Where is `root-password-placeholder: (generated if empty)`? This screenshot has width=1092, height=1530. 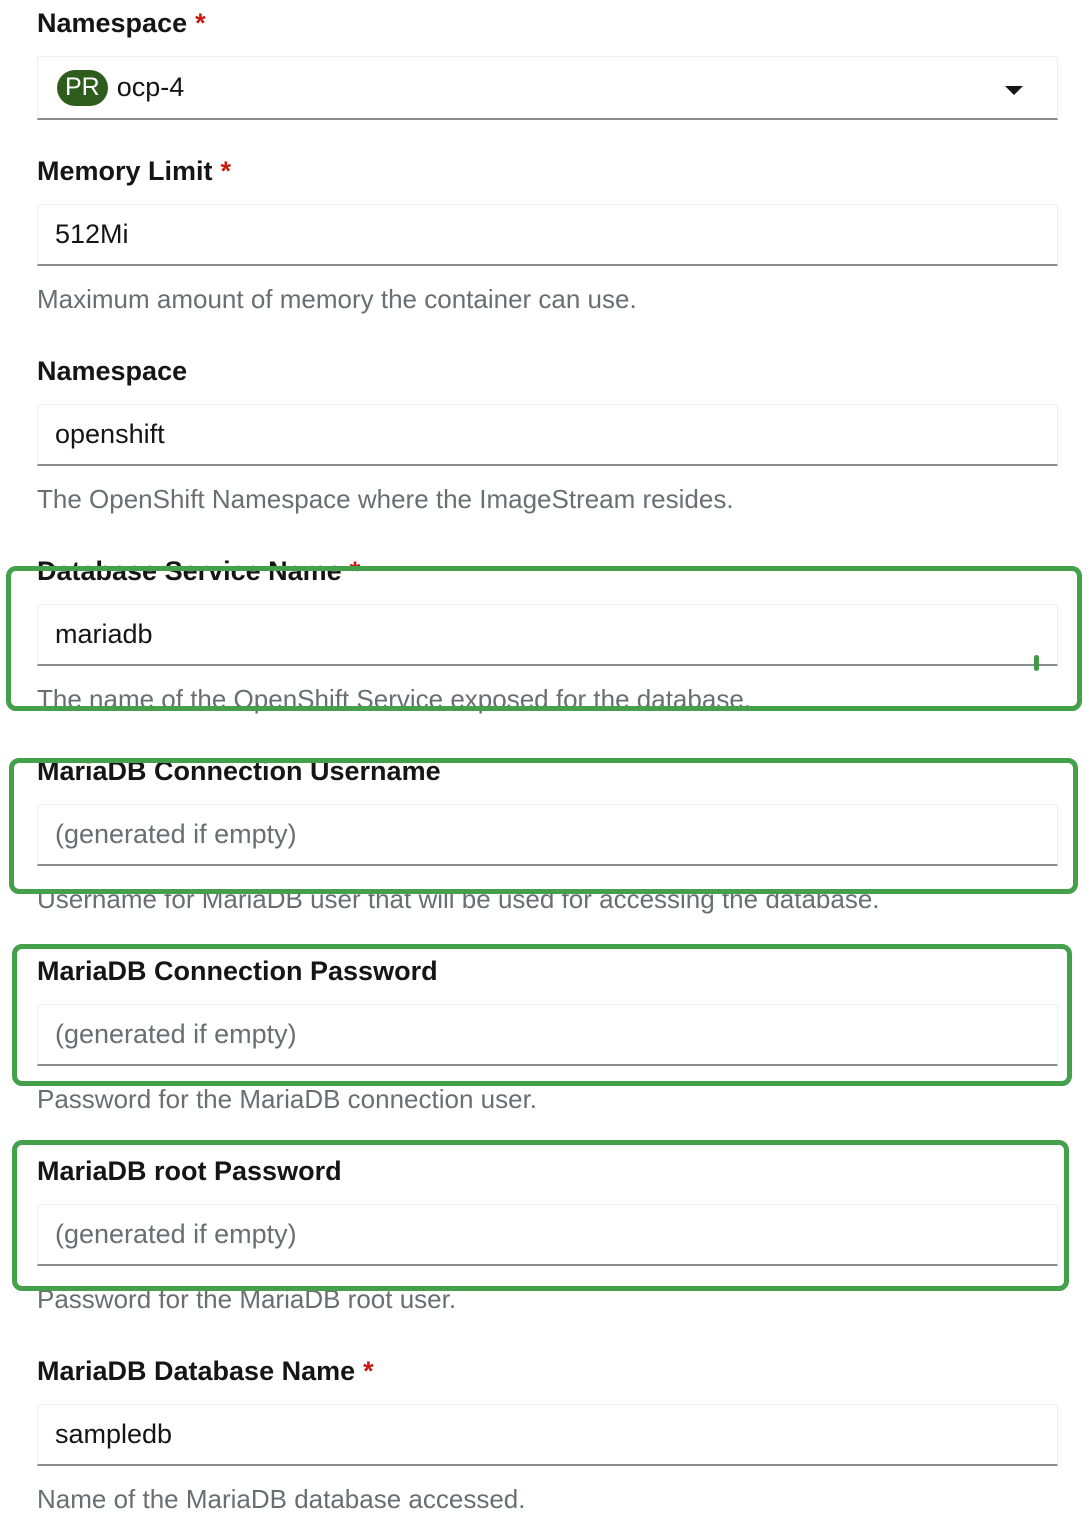 root-password-placeholder: (generated if empty) is located at coordinates (176, 1234).